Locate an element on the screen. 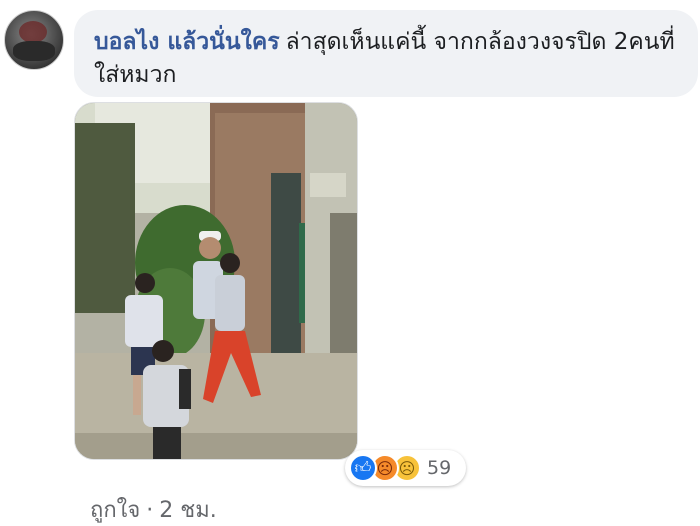 Image resolution: width=700 pixels, height=526 pixels. comment-actions: ถูกใจ · 2 ชม. is located at coordinates (153, 511).